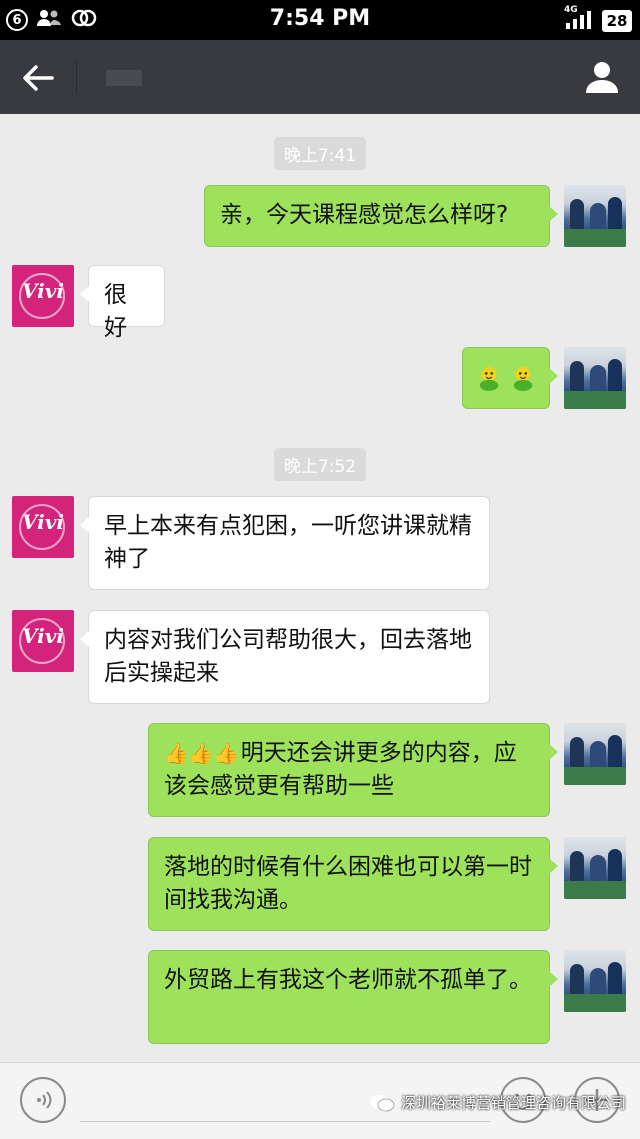 The image size is (640, 1139). I want to click on message-bubble-outgoing: 亲，今天课程感觉怎么样呀?, so click(381, 216).